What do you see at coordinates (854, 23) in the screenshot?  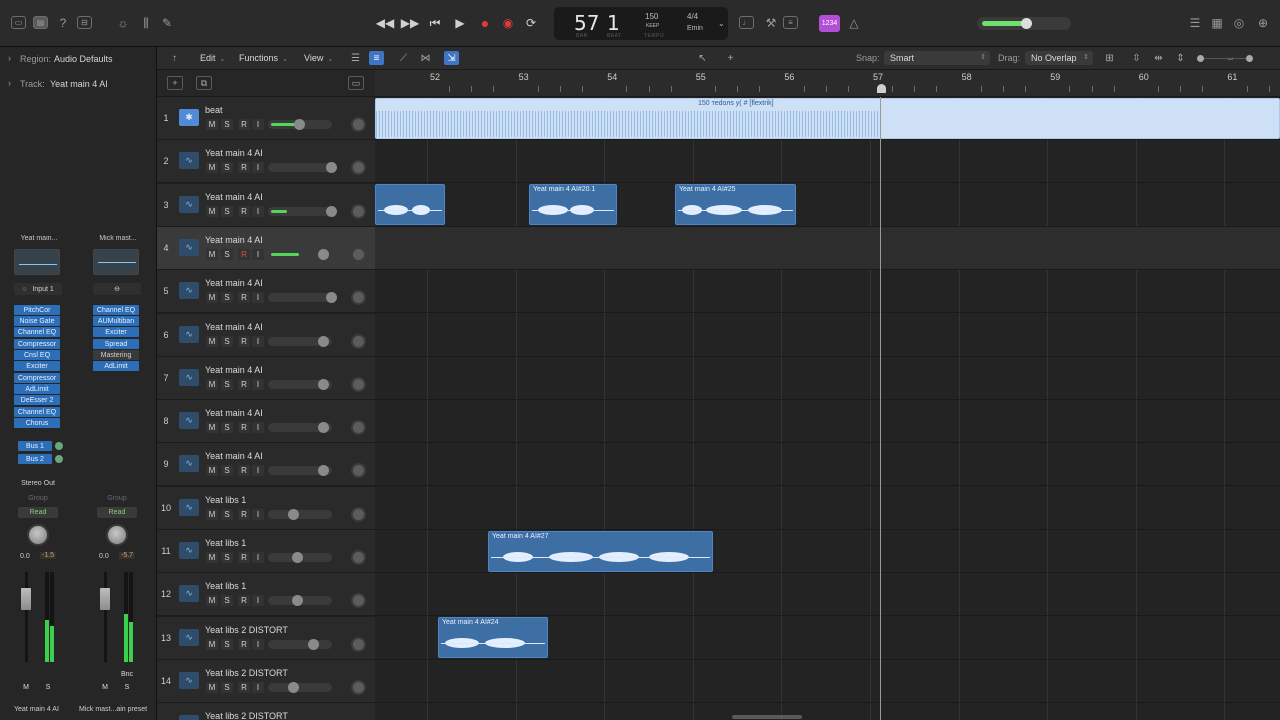 I see `metronome-icon: △` at bounding box center [854, 23].